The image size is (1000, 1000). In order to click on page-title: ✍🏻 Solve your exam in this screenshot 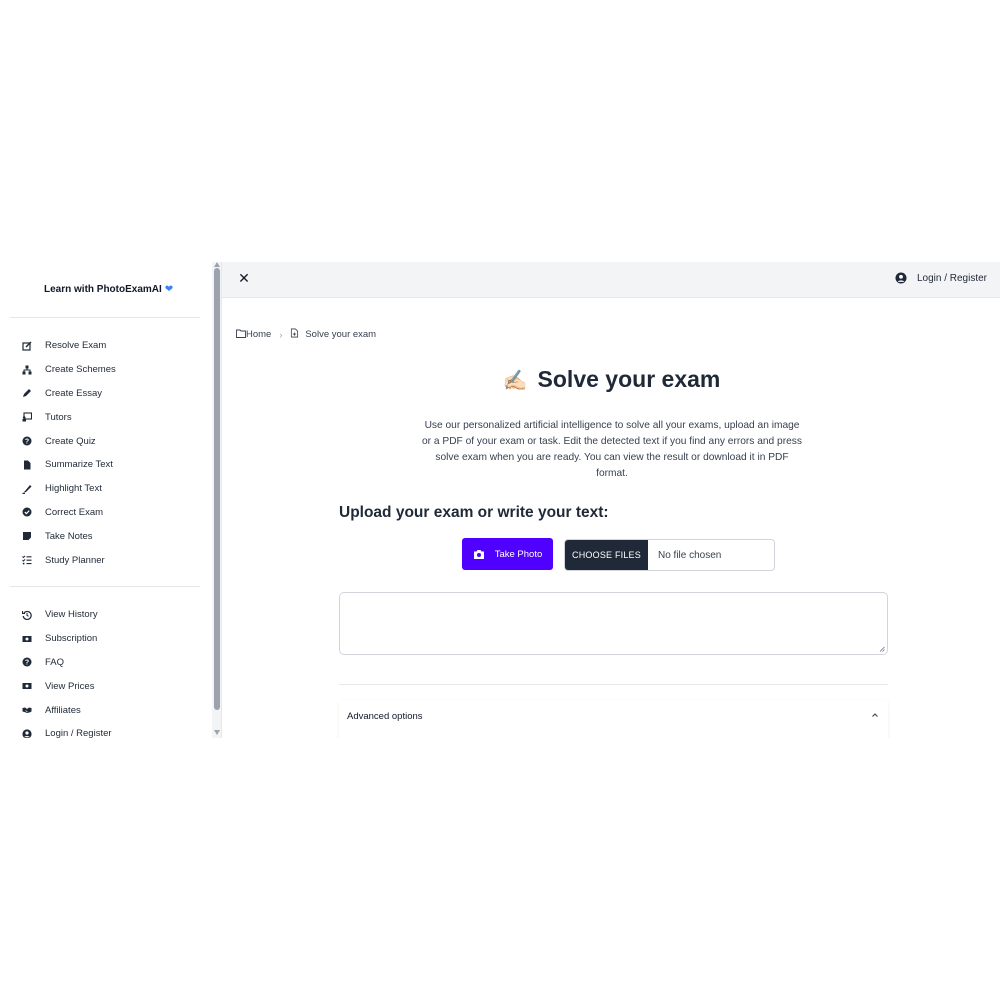, I will do `click(611, 379)`.